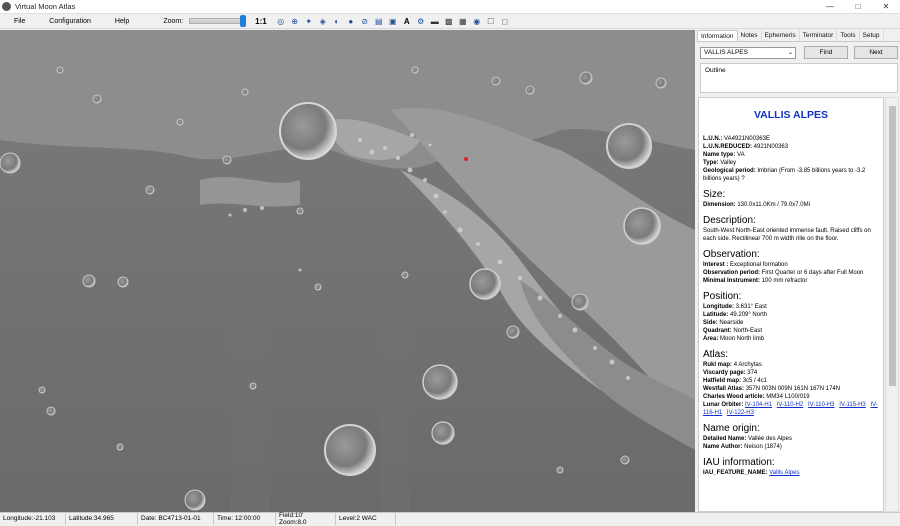 This screenshot has height=526, width=900. What do you see at coordinates (781, 35) in the screenshot?
I see `tab-ephemeris: Ephemeris` at bounding box center [781, 35].